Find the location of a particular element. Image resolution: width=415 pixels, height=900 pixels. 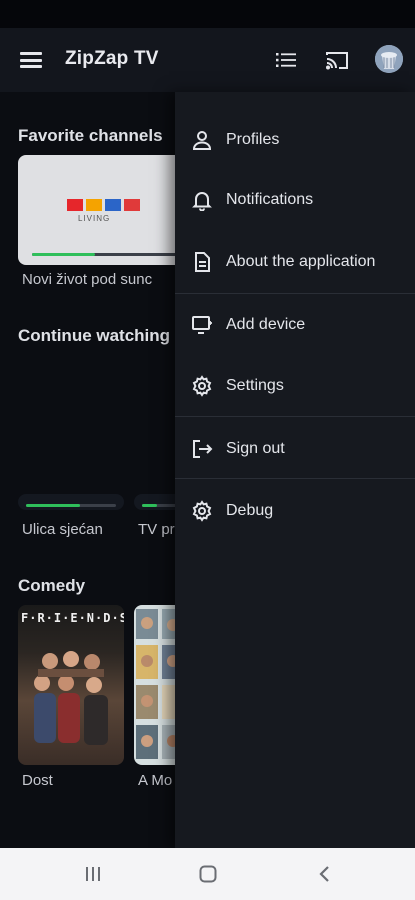

drawer-item-profiles: Profiles is located at coordinates (295, 140).